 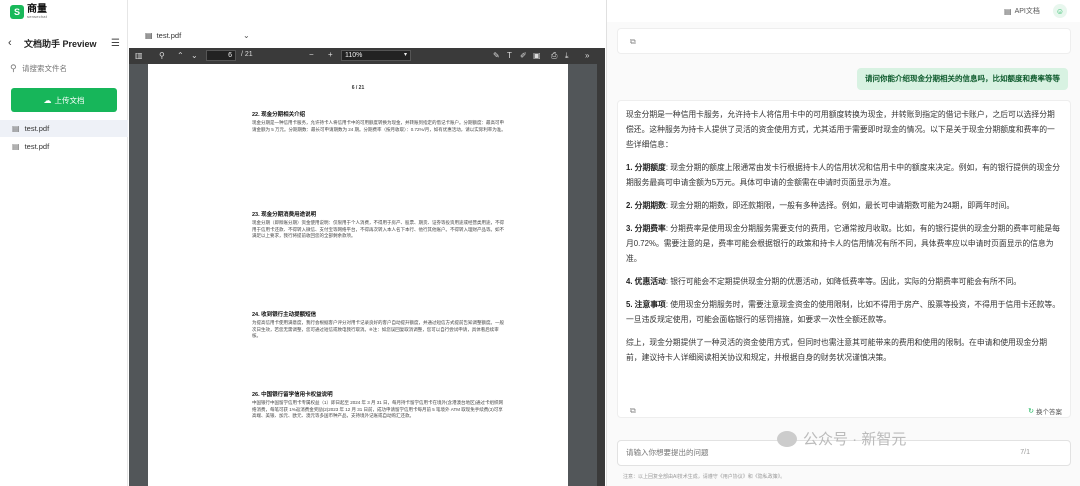 What do you see at coordinates (405, 55) in the screenshot?
I see `chevron-down-icon: ▾` at bounding box center [405, 55].